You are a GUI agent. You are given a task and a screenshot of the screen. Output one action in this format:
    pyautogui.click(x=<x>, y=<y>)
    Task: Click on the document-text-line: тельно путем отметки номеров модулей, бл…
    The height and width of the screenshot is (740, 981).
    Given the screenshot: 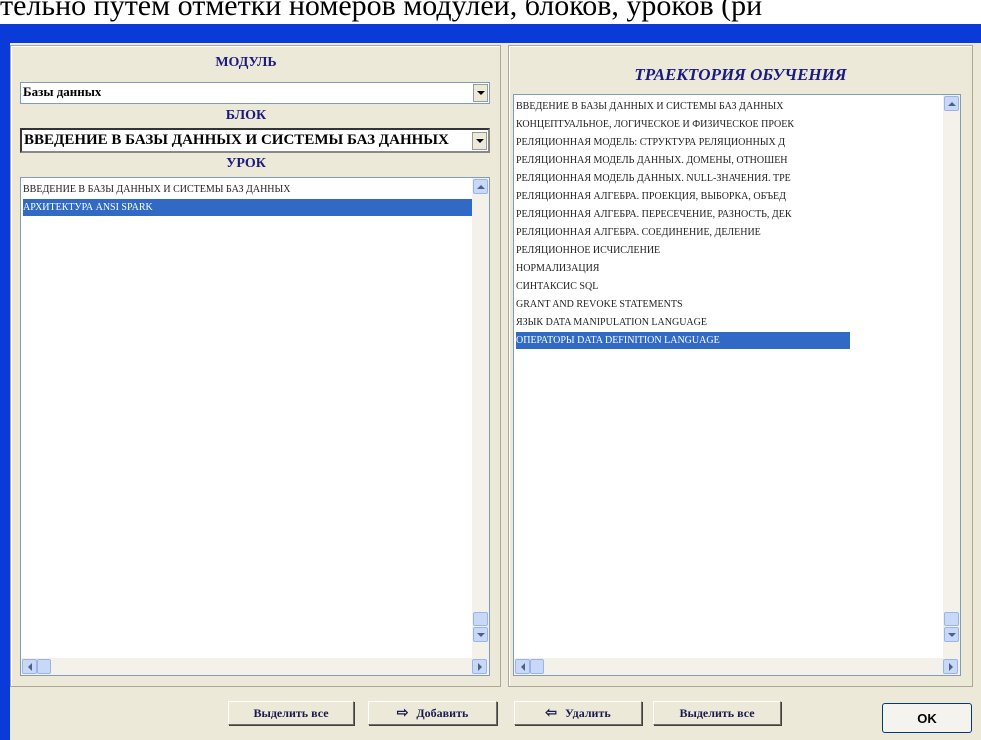 What is the action you would take?
    pyautogui.click(x=381, y=11)
    